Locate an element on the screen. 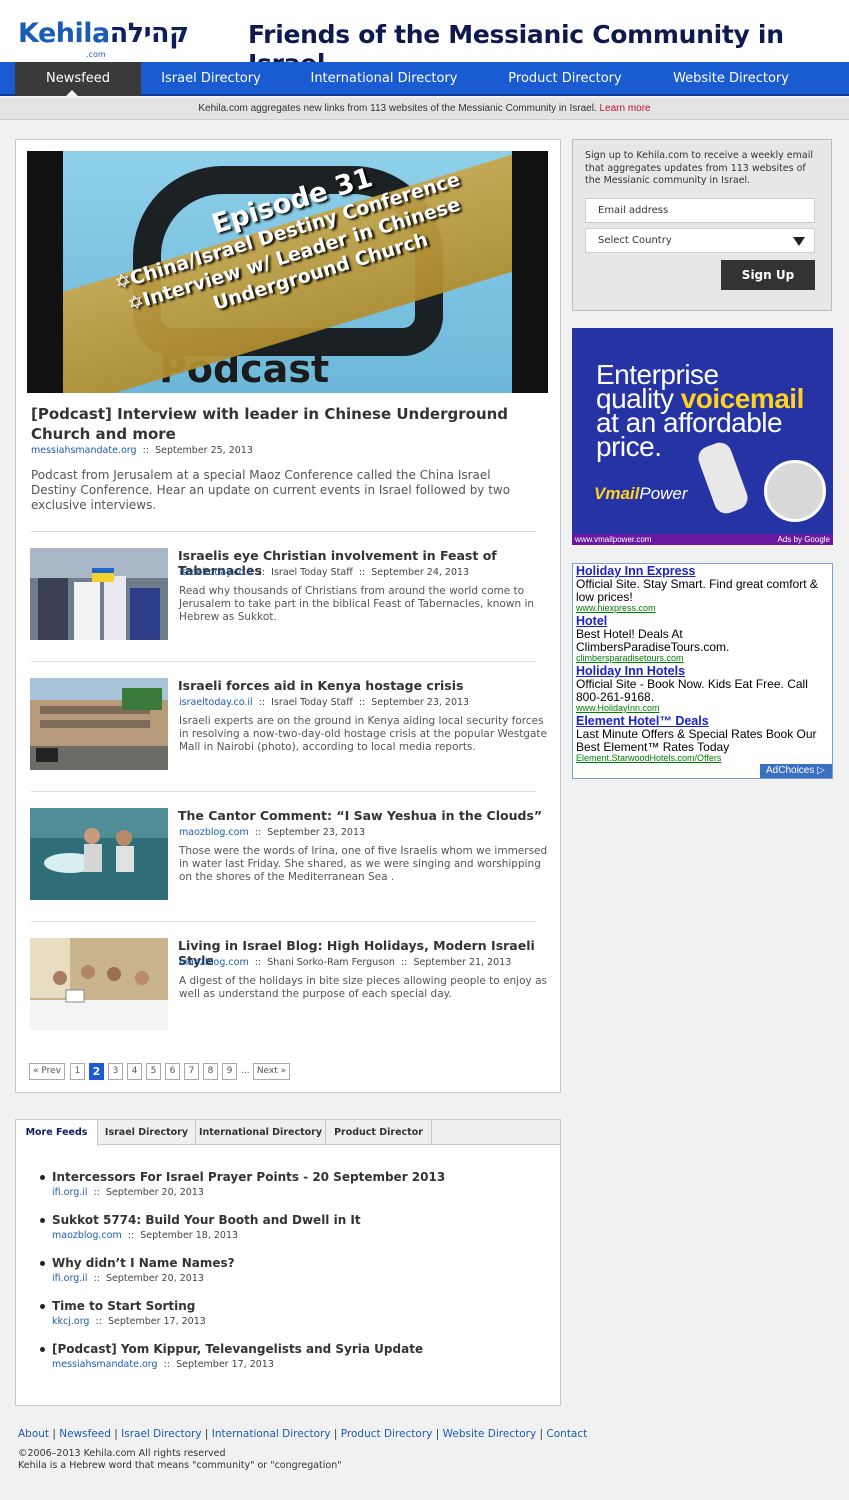 This screenshot has width=849, height=1500. next-page-button: Next » is located at coordinates (271, 1071).